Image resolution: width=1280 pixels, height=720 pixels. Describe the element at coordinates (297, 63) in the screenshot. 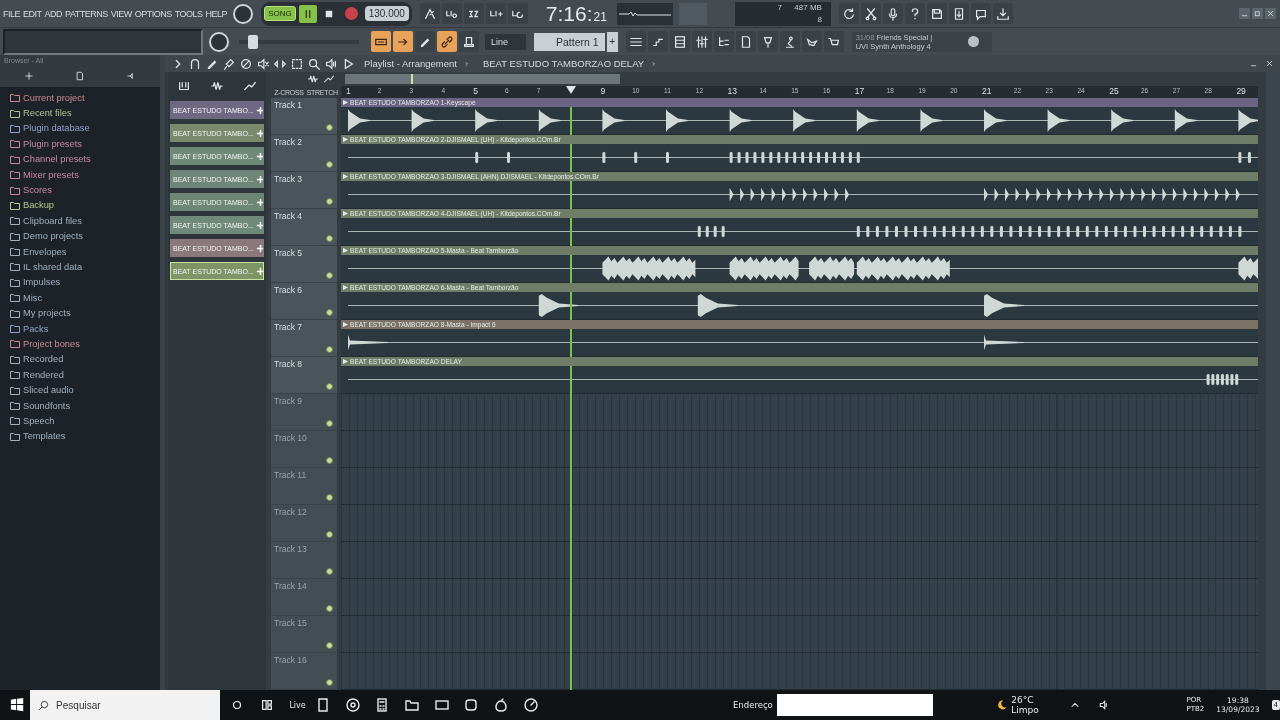

I see `select-icon` at that location.